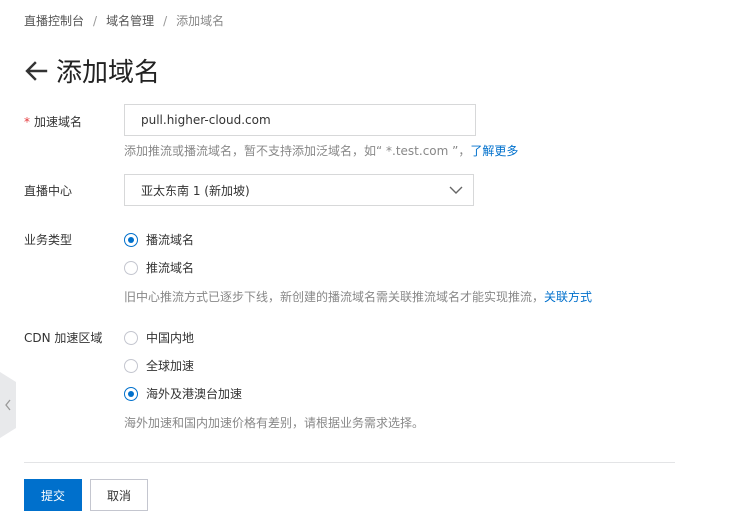 The height and width of the screenshot is (519, 731). Describe the element at coordinates (568, 297) in the screenshot. I see `association-method-link: 关联方式` at that location.